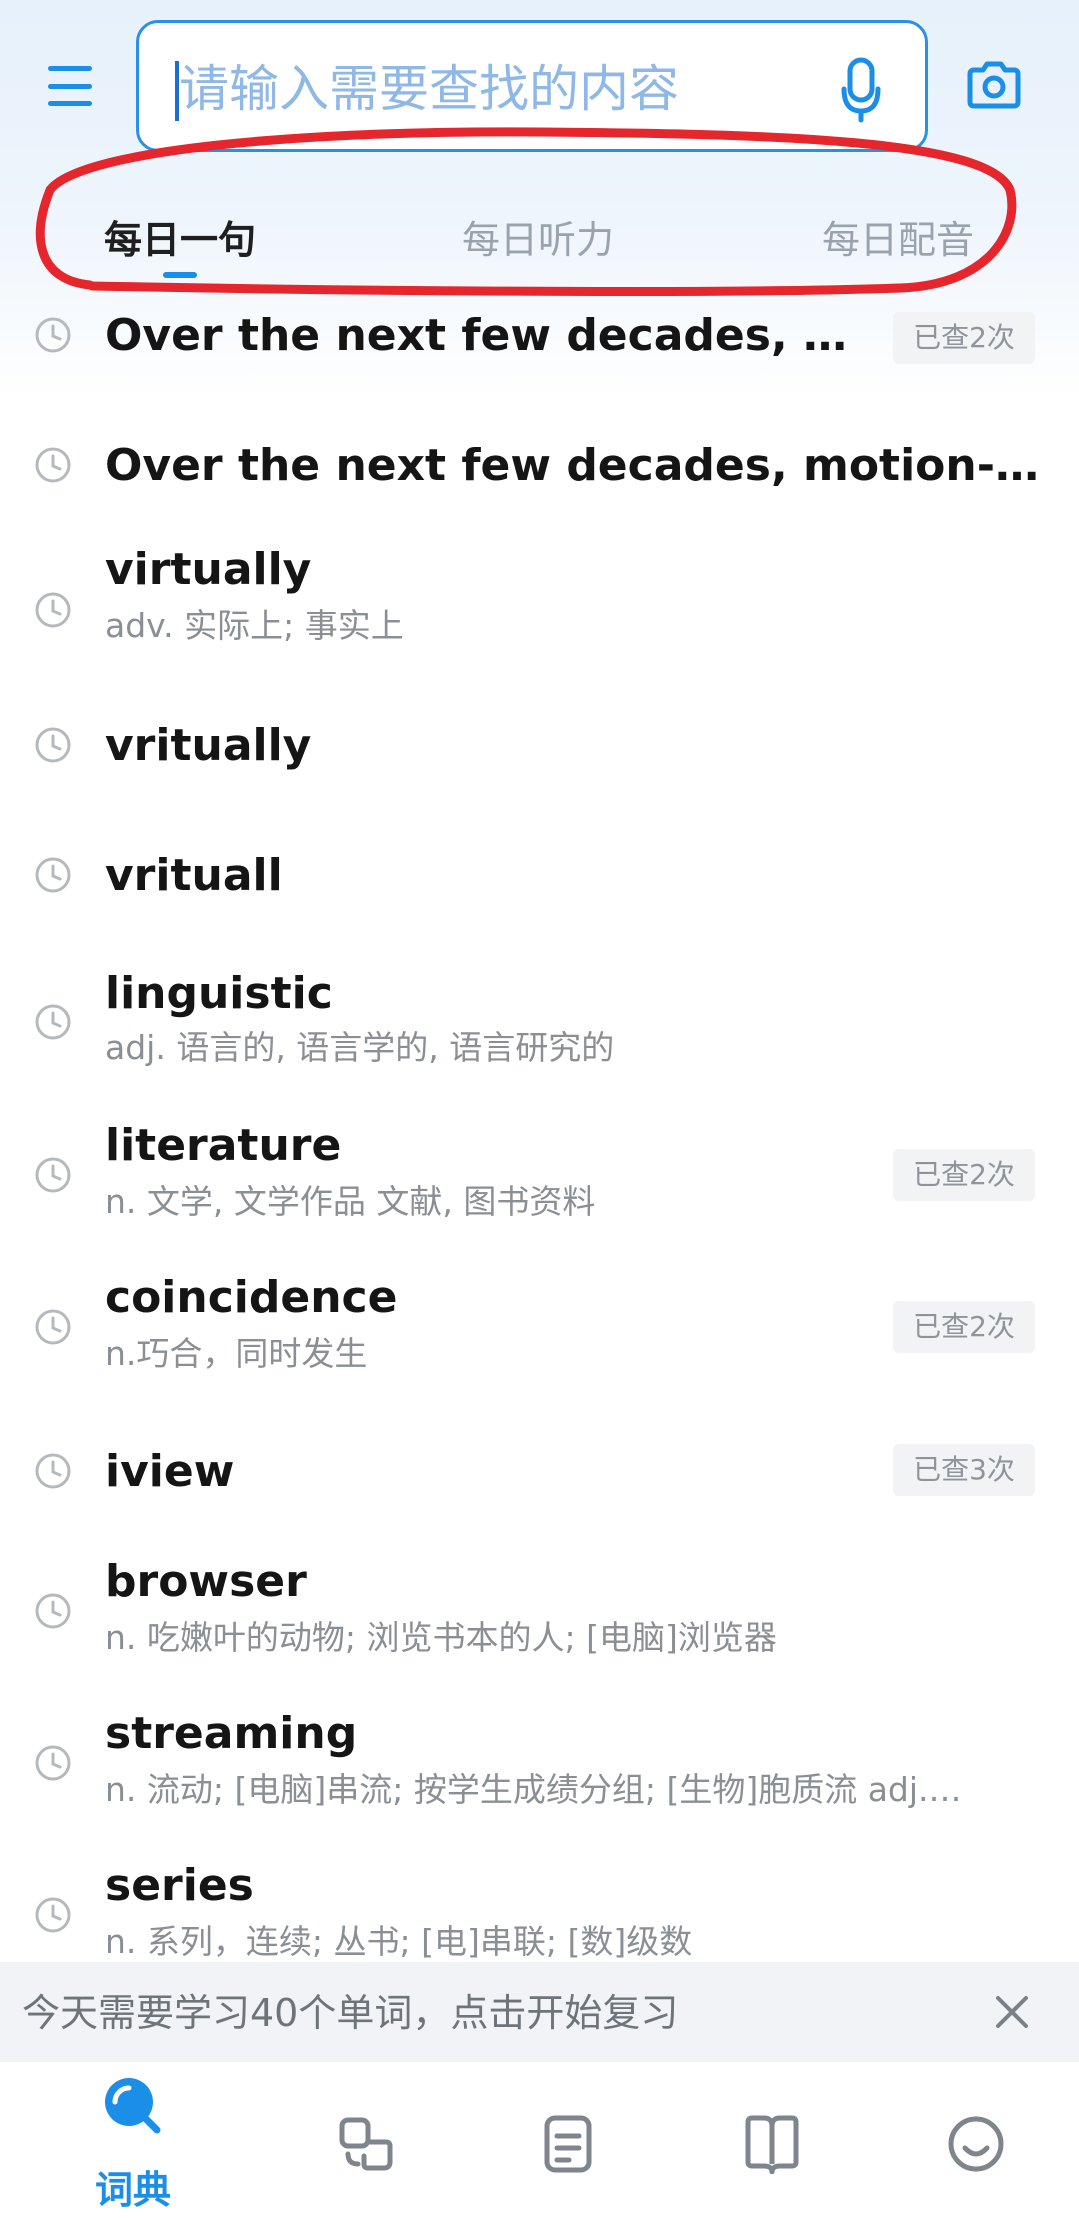  What do you see at coordinates (133, 2106) in the screenshot?
I see `search-icon` at bounding box center [133, 2106].